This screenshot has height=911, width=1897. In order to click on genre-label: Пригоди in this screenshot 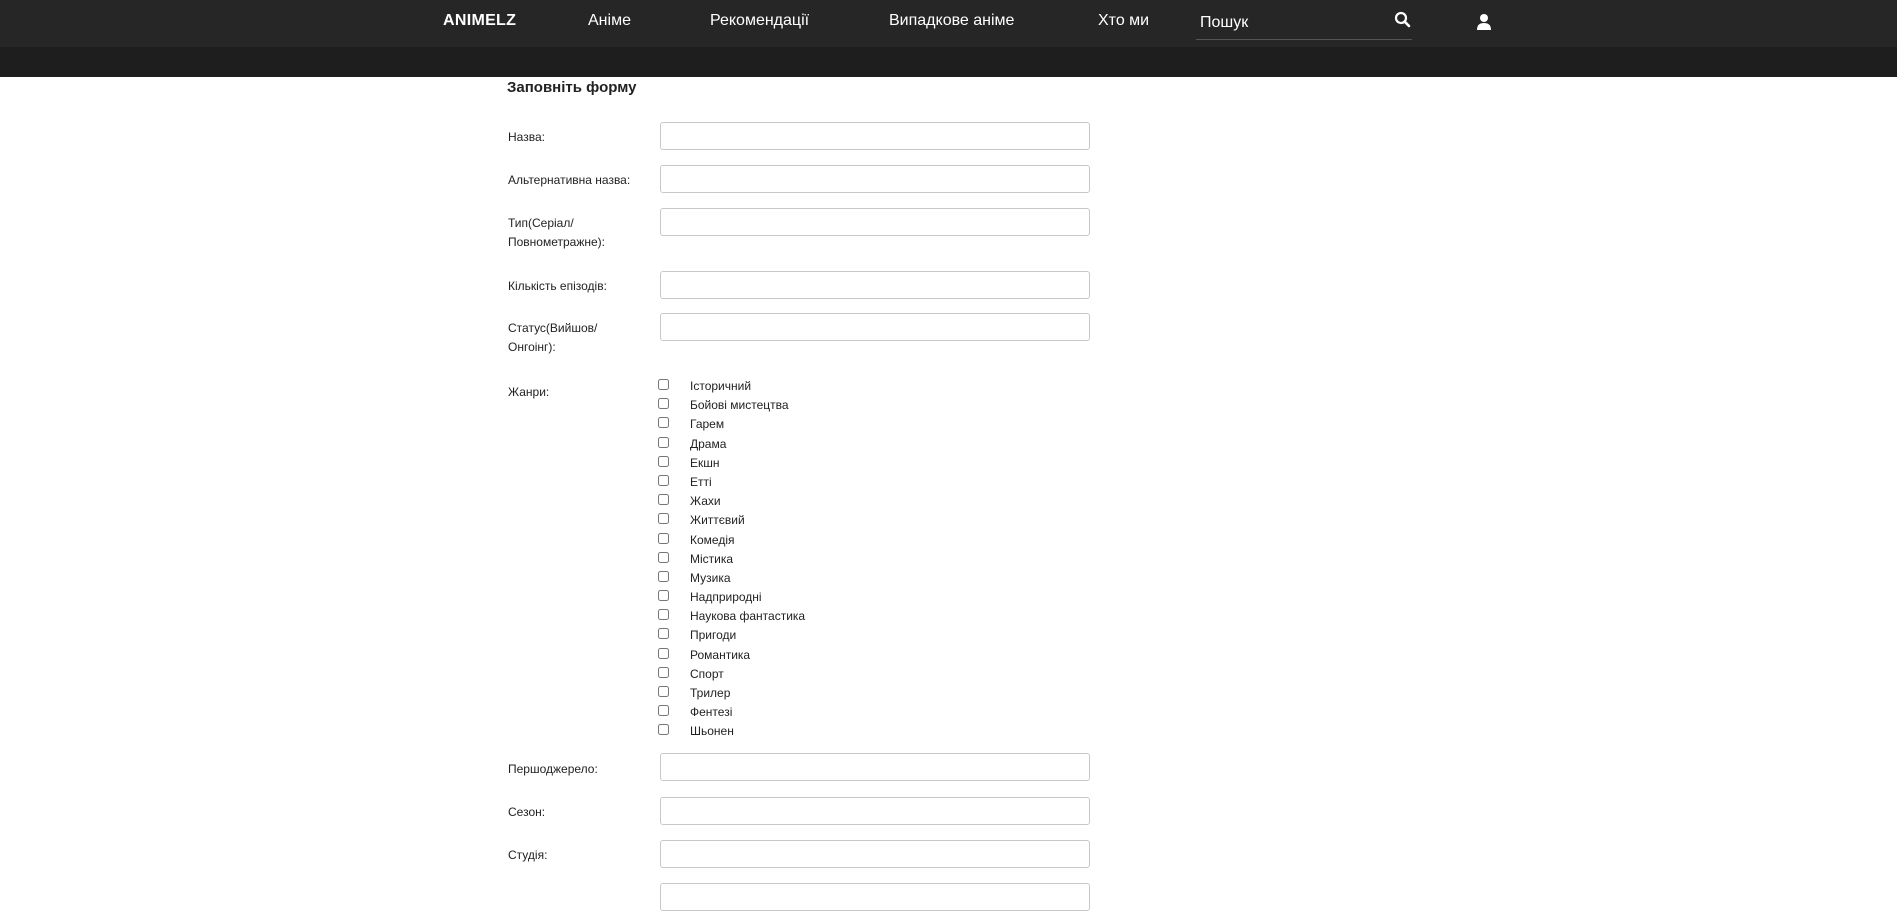, I will do `click(713, 635)`.